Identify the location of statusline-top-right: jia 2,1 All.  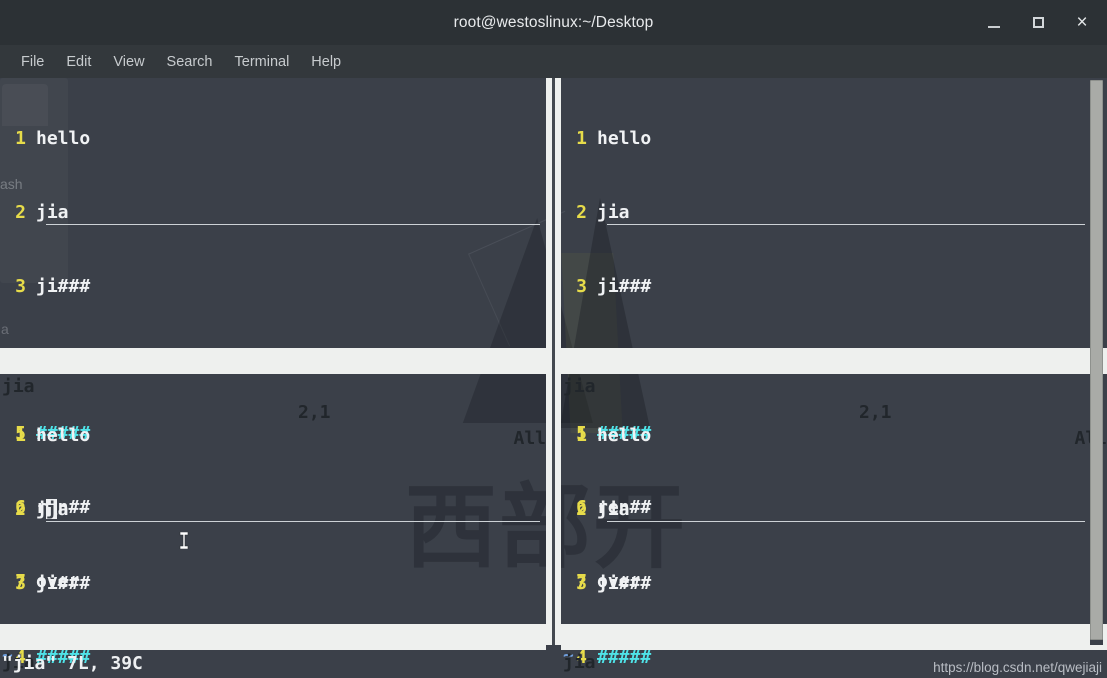
(834, 398).